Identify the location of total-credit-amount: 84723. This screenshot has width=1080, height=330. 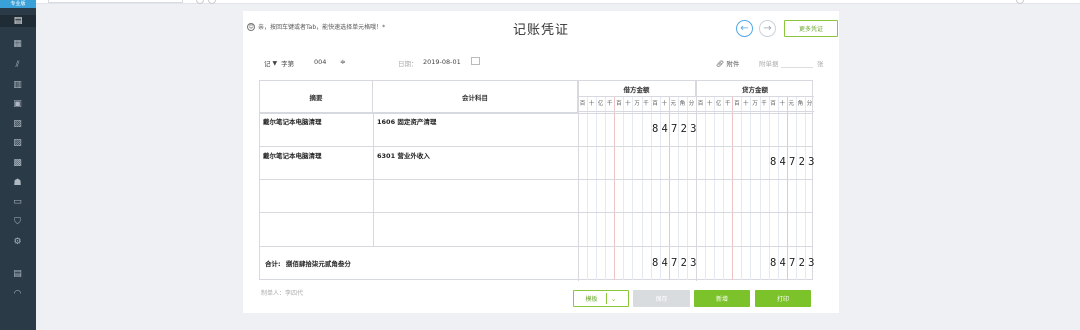
(794, 263).